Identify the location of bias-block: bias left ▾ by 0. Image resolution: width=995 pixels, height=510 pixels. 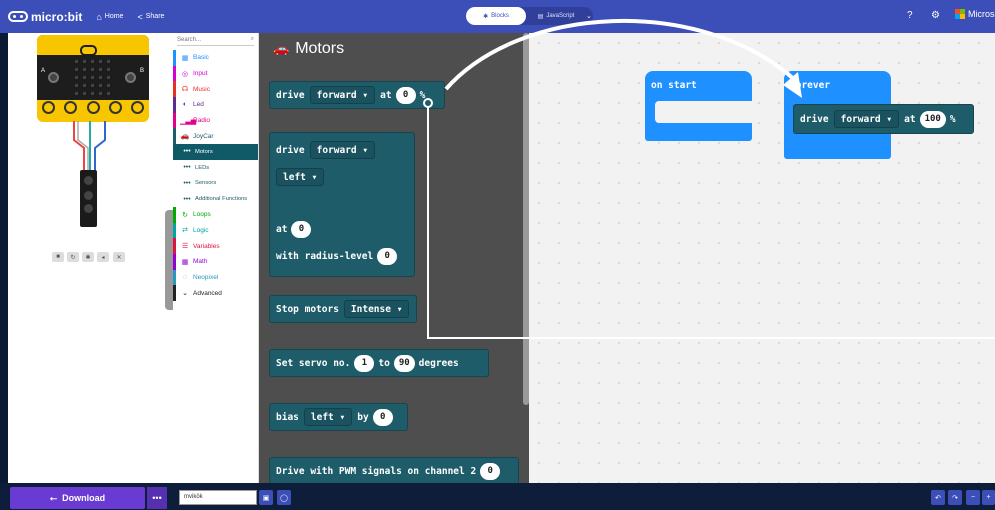
(338, 417).